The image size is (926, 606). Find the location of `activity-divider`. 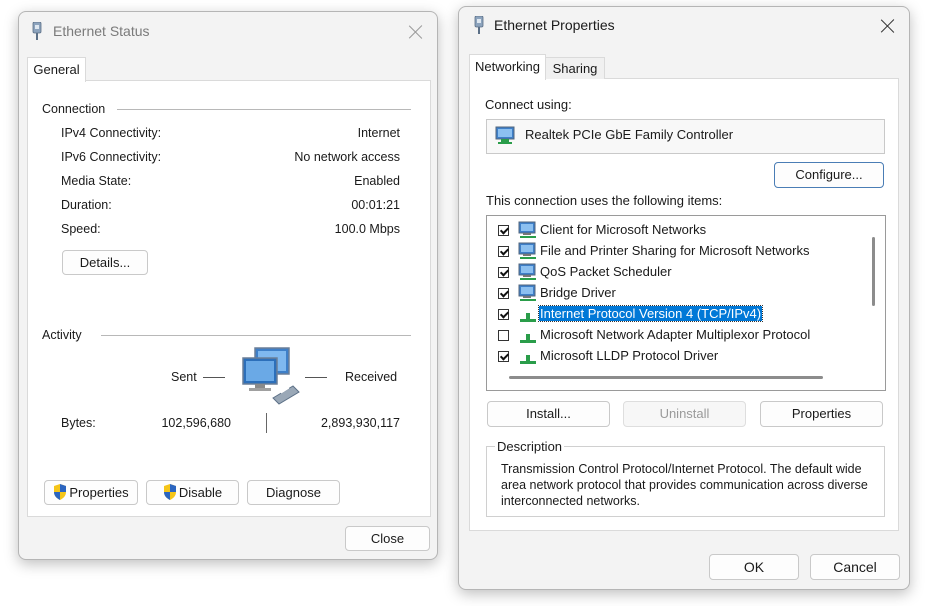

activity-divider is located at coordinates (256, 335).